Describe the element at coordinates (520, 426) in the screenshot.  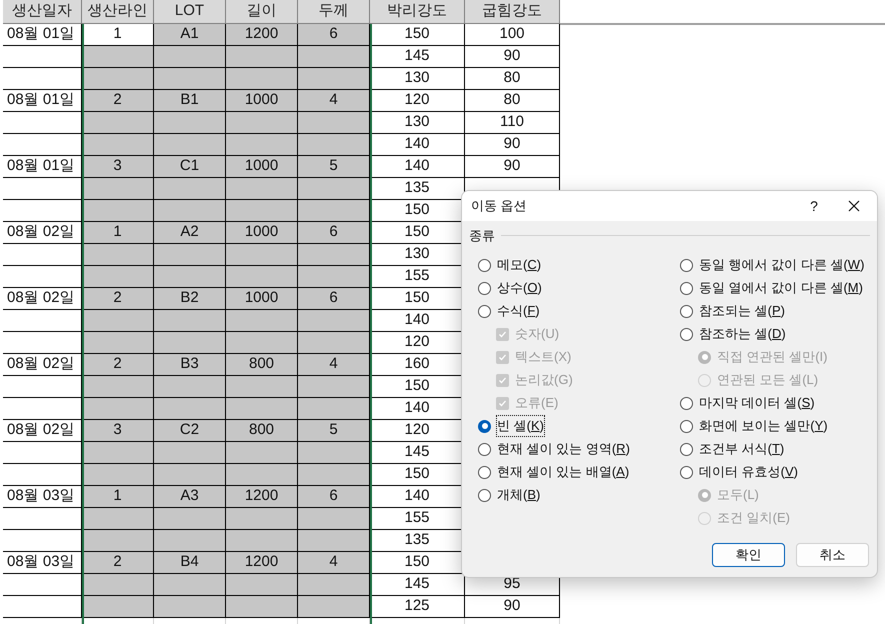
I see `option-label: 빈 셀(K)` at that location.